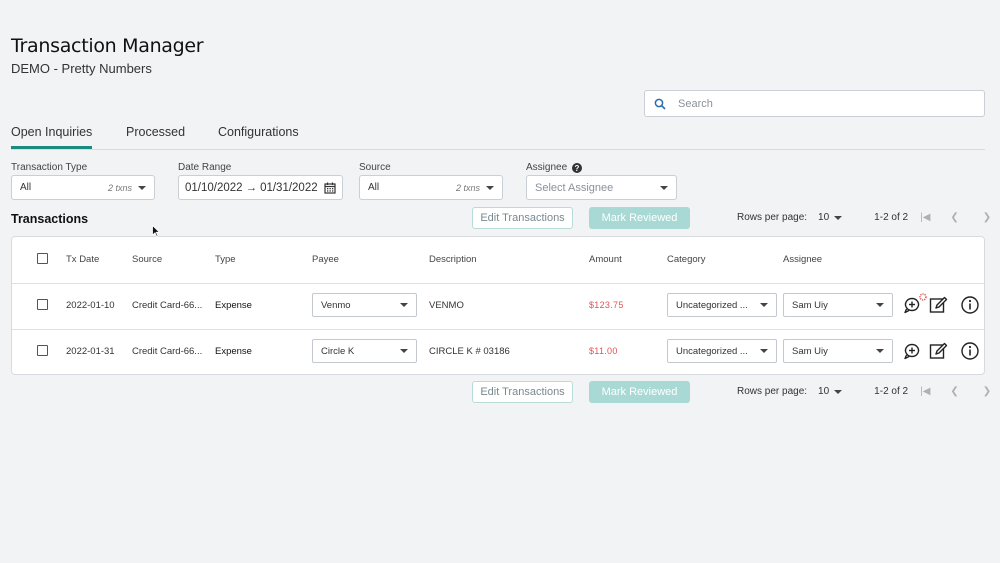 This screenshot has height=563, width=1000. What do you see at coordinates (864, 217) in the screenshot?
I see `pagination-top: Rows per page: 10 1-2 of 2 |◀ ❮ ❯` at bounding box center [864, 217].